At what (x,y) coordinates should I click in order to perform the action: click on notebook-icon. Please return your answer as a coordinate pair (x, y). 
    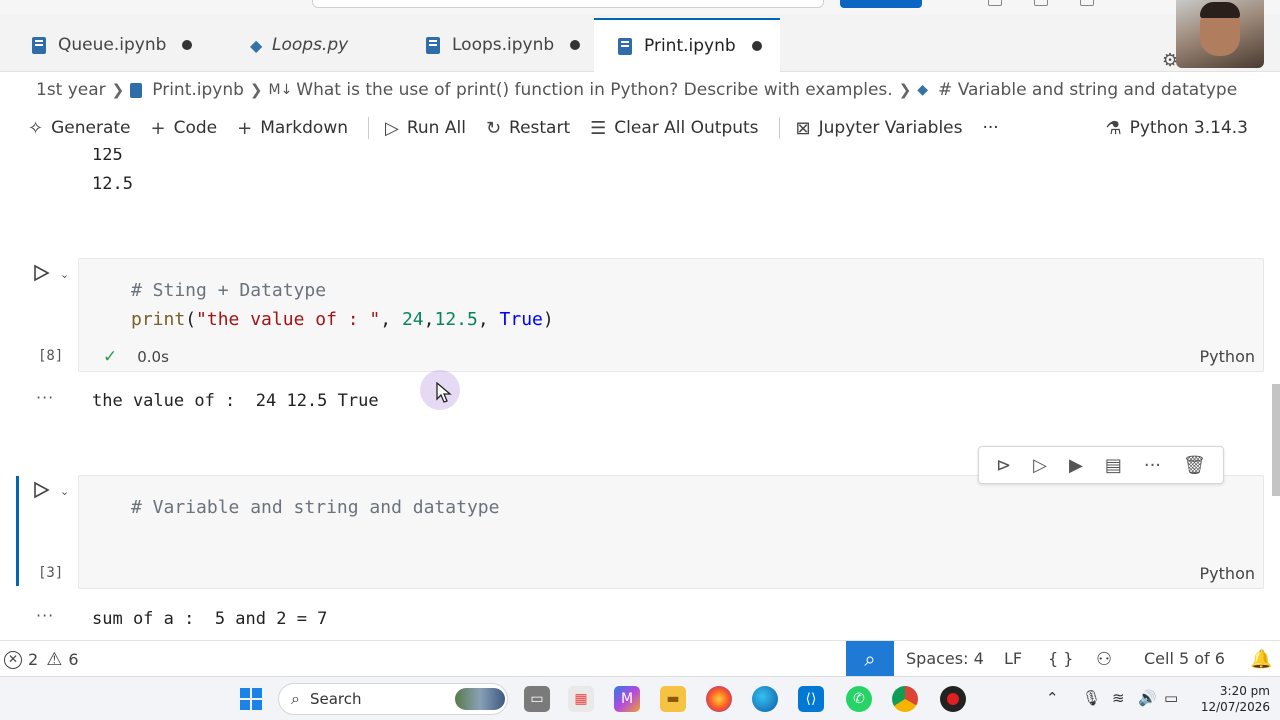
    Looking at the image, I should click on (625, 46).